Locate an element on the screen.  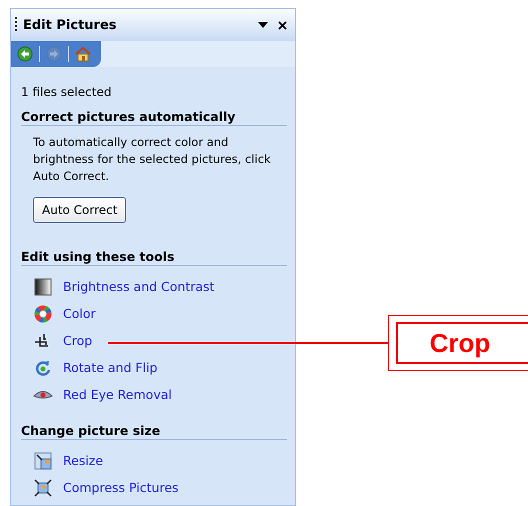
tool-link: Color is located at coordinates (79, 313).